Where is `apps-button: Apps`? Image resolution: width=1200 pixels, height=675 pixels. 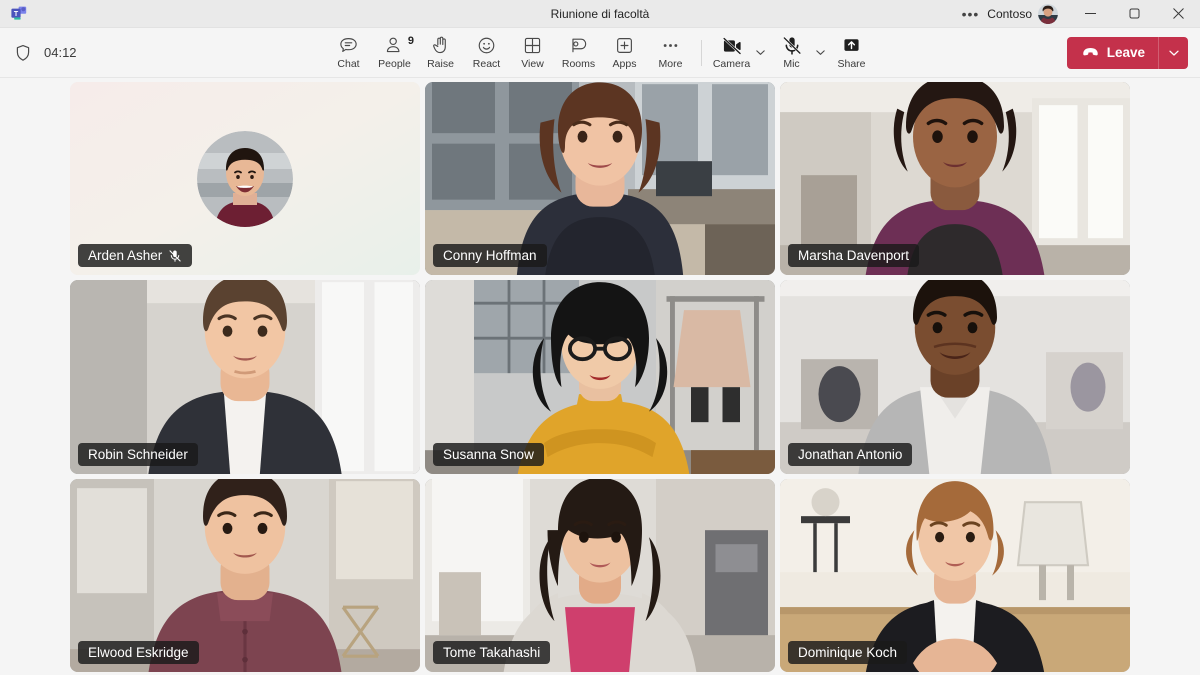 apps-button: Apps is located at coordinates (625, 53).